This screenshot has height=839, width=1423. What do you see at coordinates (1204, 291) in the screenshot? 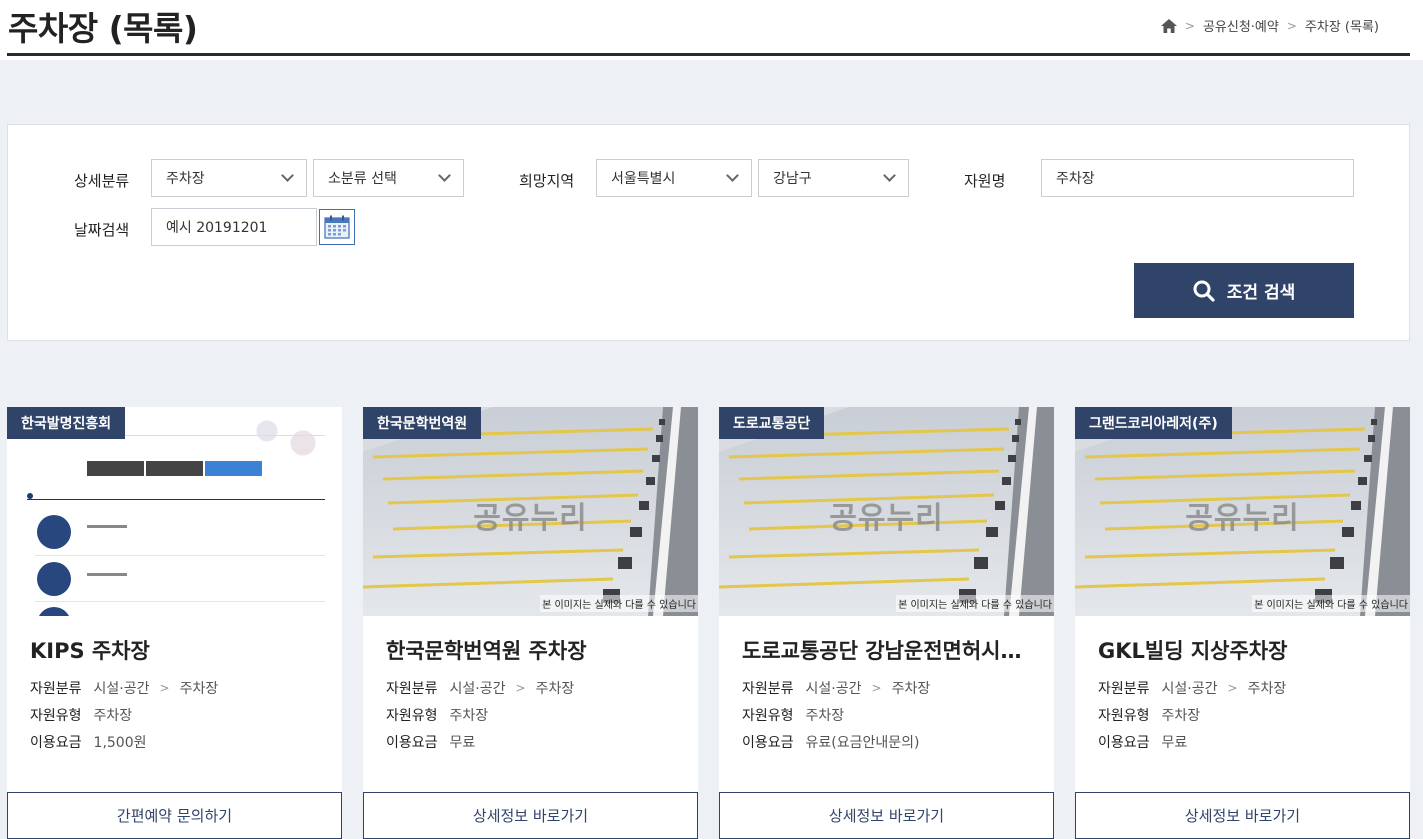
I see `search-icon` at bounding box center [1204, 291].